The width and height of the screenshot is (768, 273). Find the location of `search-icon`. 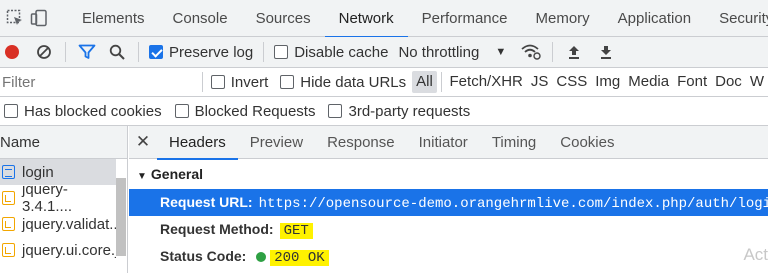

search-icon is located at coordinates (117, 52).